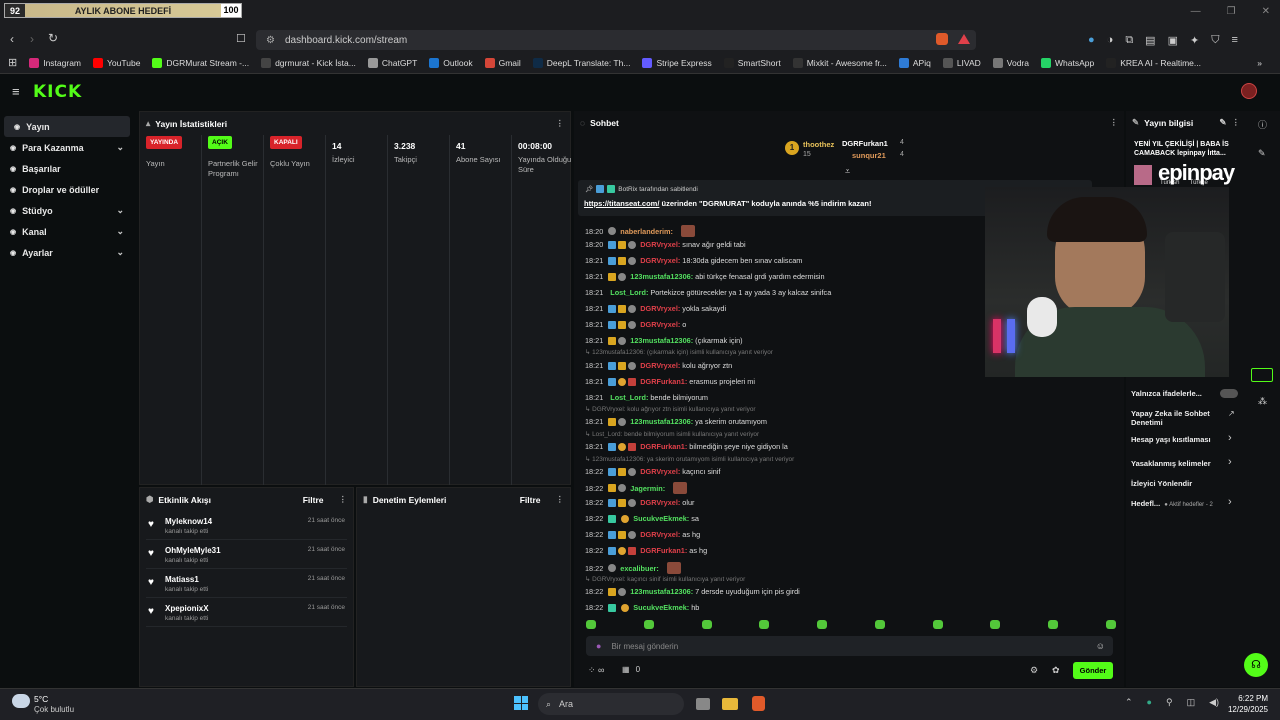  Describe the element at coordinates (663, 550) in the screenshot. I see `chat-username: DGRFurkan1:` at that location.